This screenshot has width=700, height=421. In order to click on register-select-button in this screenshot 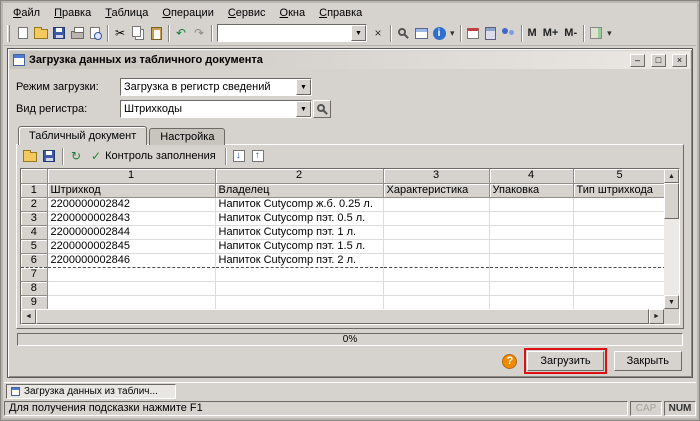, I will do `click(322, 109)`.